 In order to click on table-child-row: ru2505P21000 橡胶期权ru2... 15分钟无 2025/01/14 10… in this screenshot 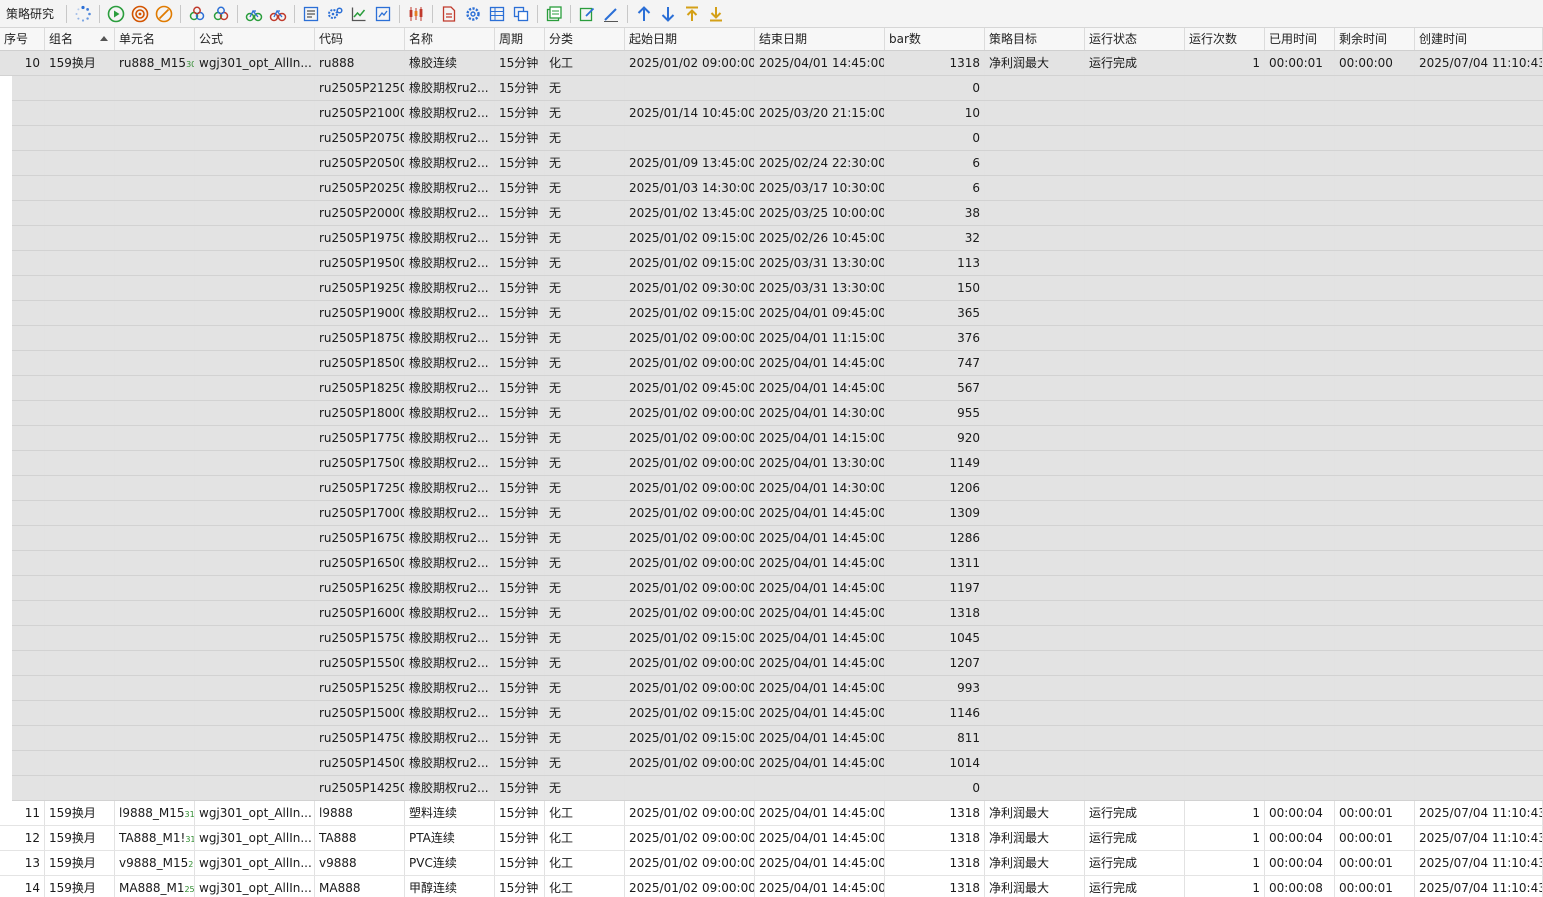, I will do `click(771, 113)`.